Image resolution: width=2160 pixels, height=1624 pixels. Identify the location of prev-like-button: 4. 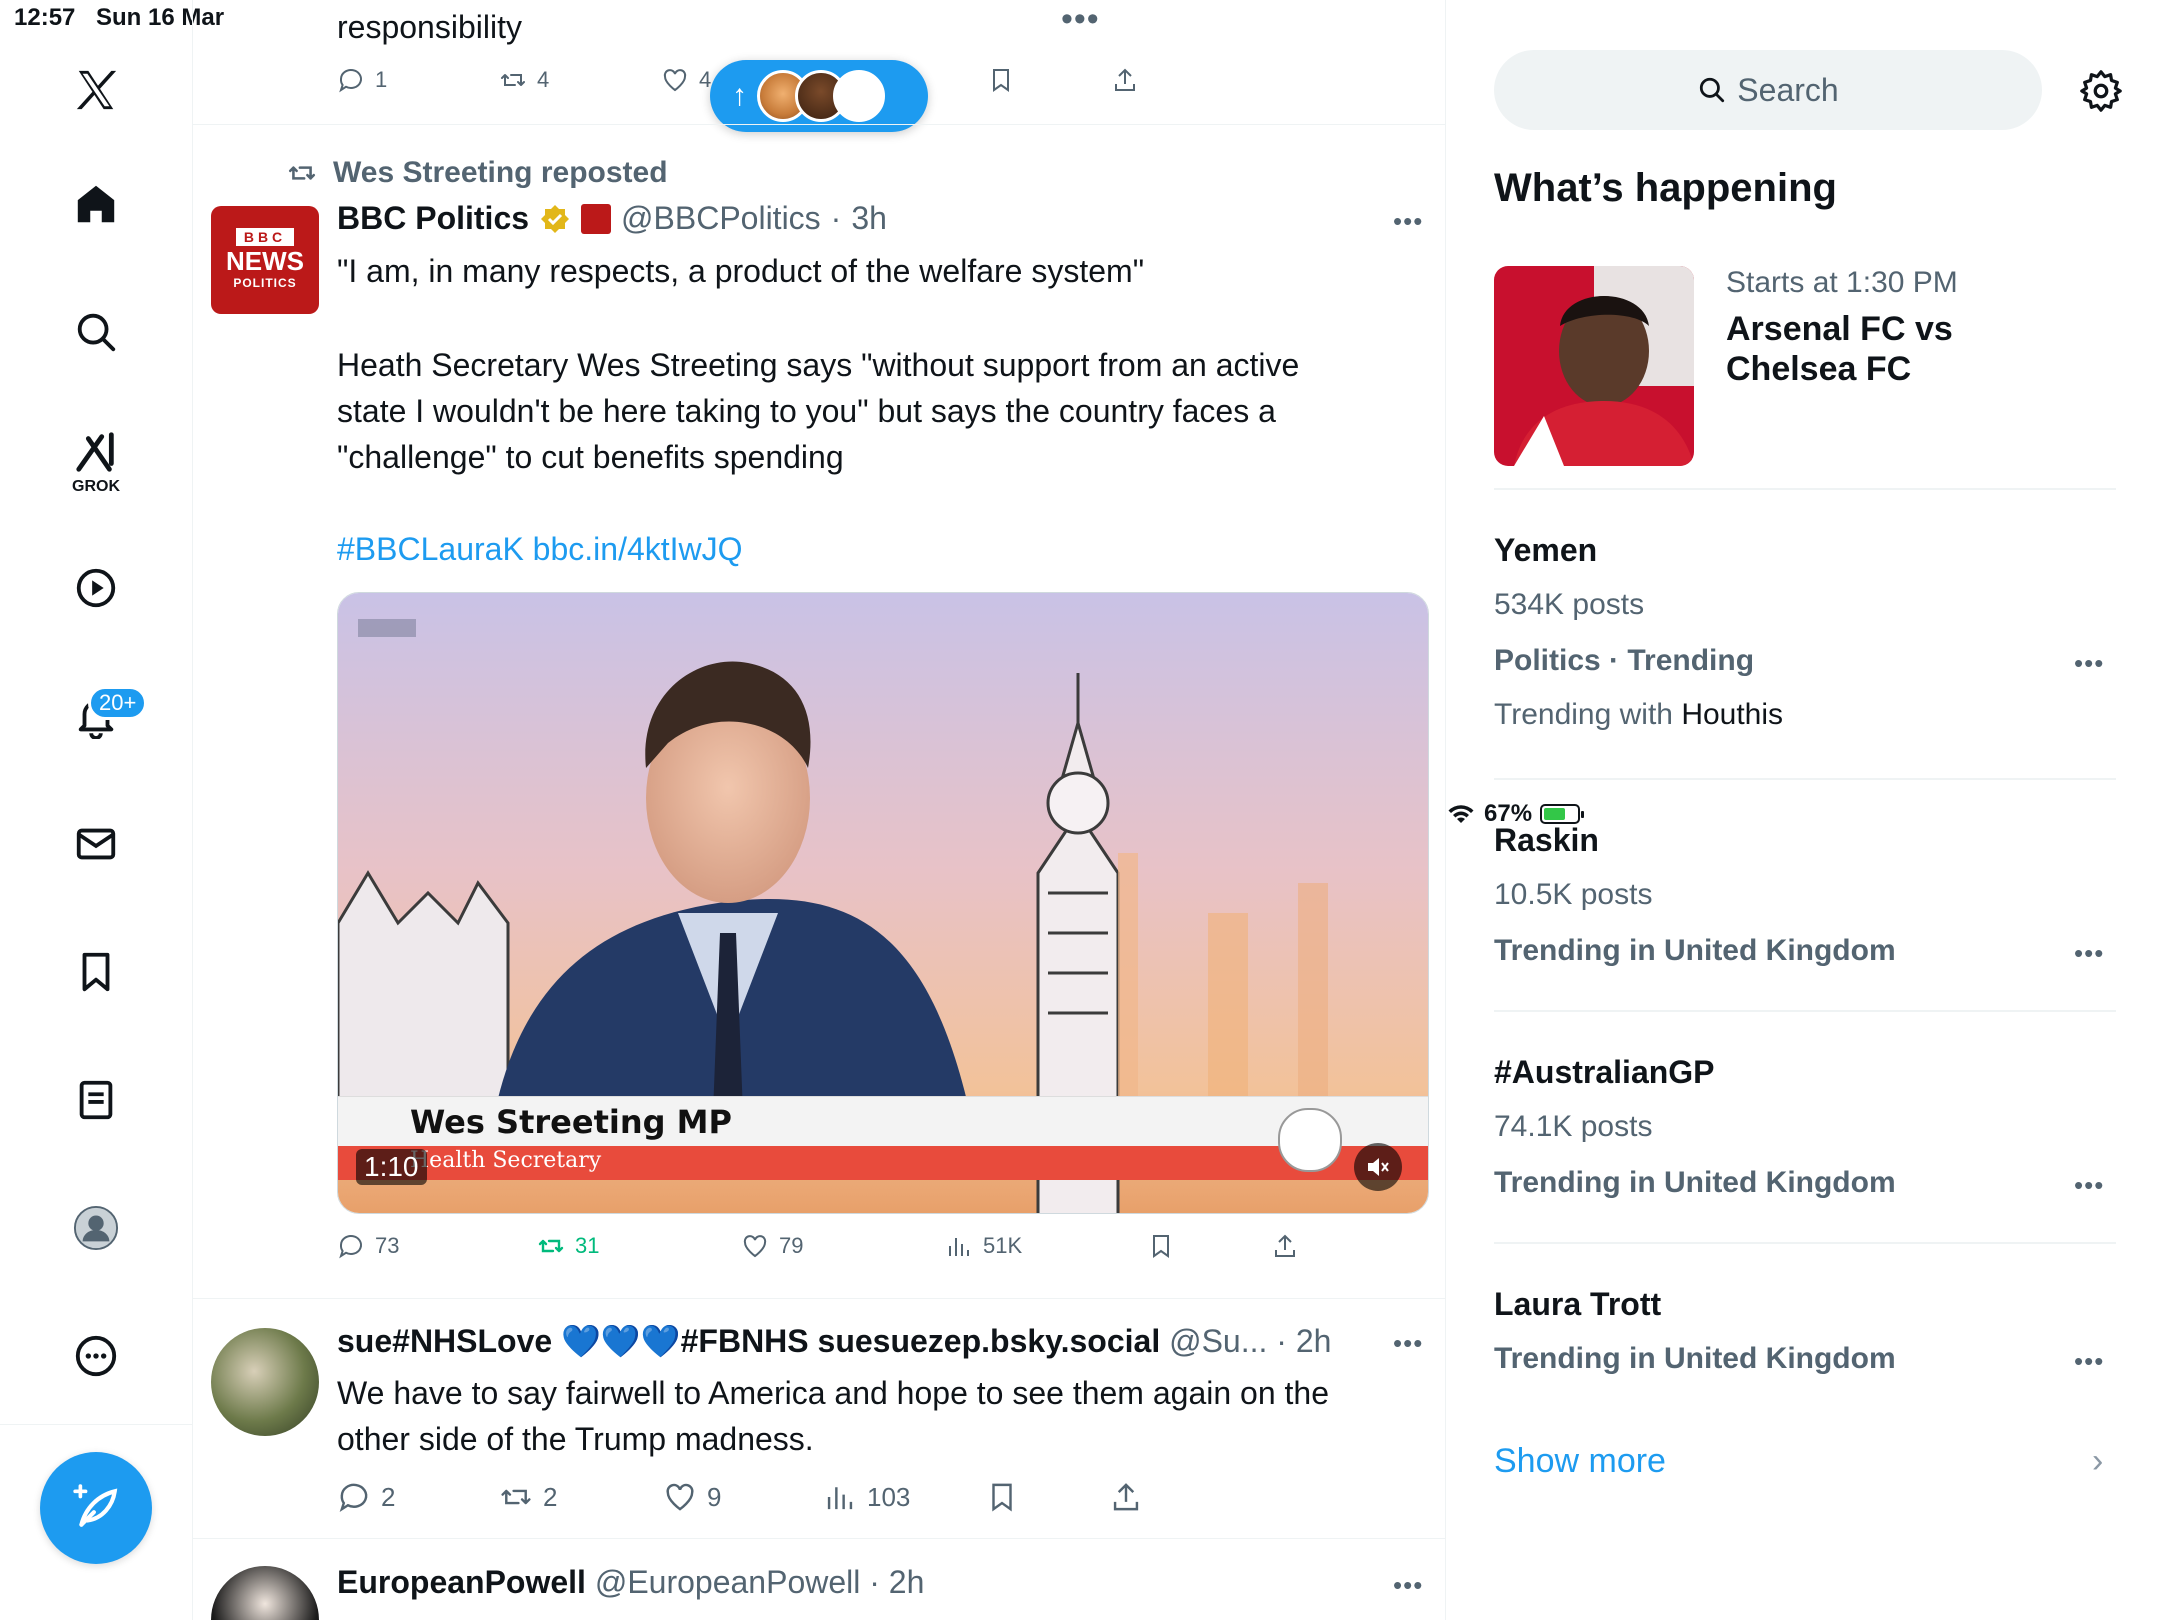
(686, 80).